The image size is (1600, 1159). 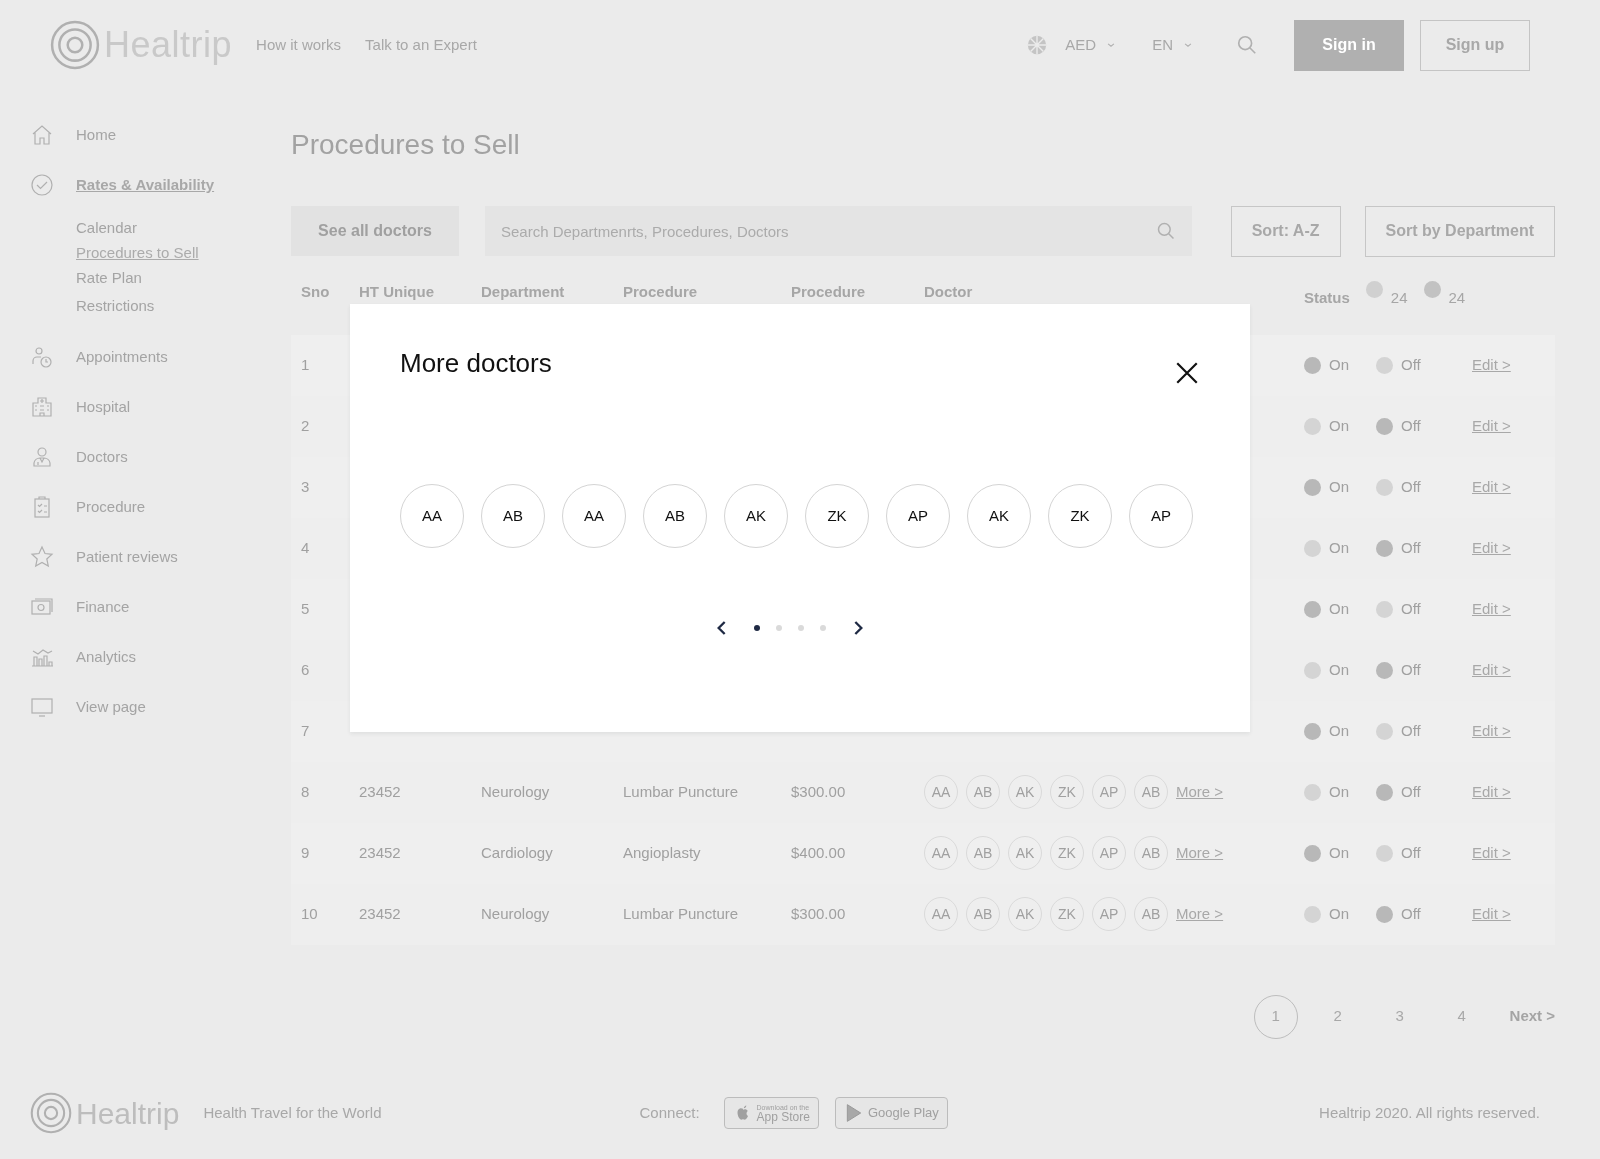 I want to click on column-header: Doctor, so click(x=949, y=291).